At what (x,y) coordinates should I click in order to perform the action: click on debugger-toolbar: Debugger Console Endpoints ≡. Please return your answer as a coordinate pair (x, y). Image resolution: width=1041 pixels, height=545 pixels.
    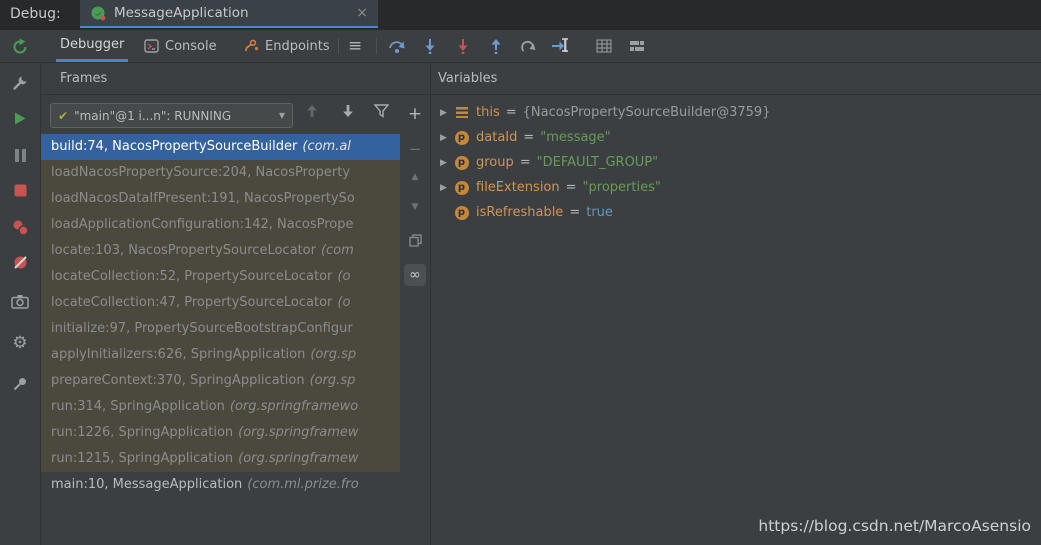
    Looking at the image, I should click on (520, 46).